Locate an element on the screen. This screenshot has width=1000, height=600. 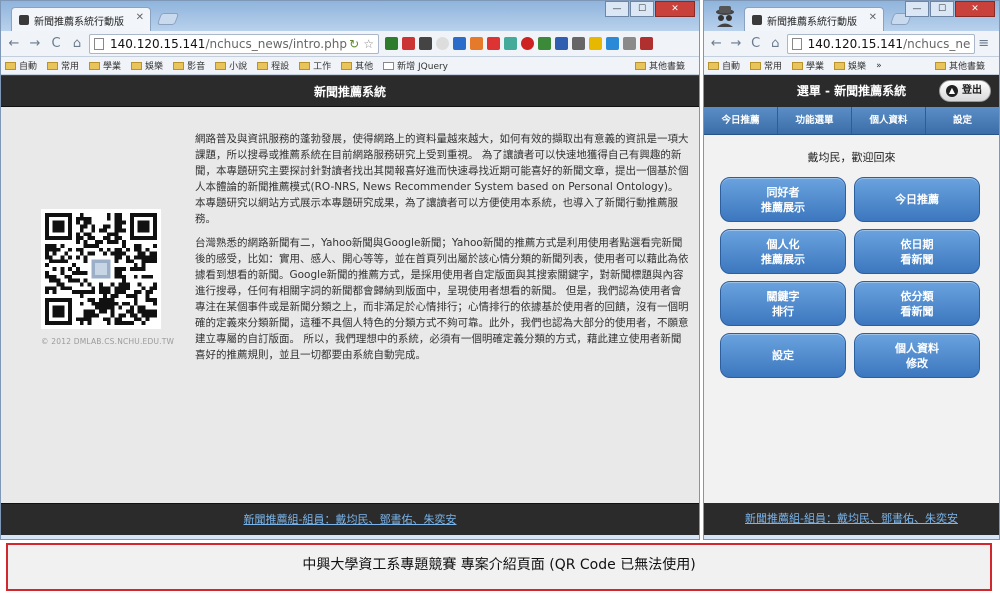
qr-code-image is located at coordinates (101, 269).